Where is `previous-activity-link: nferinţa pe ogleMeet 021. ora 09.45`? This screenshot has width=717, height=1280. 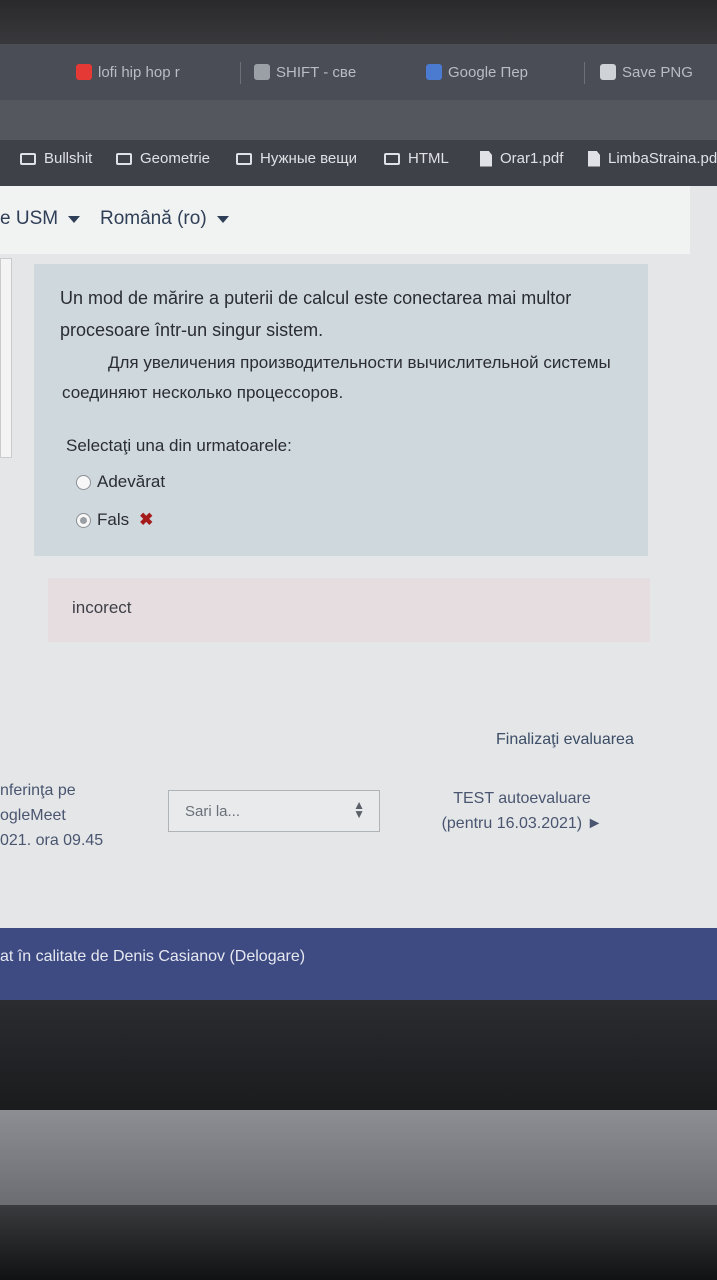 previous-activity-link: nferinţa pe ogleMeet 021. ora 09.45 is located at coordinates (65, 815).